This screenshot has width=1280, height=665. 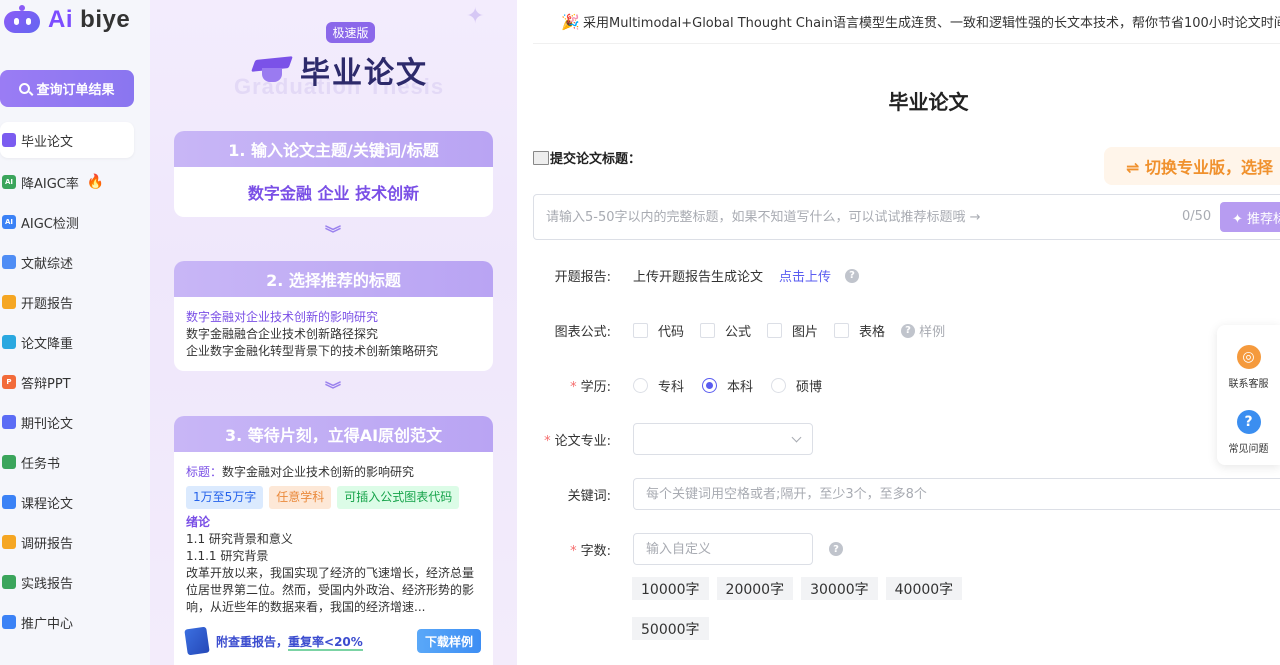 What do you see at coordinates (9, 182) in the screenshot?
I see `ai-reduce-icon: AI` at bounding box center [9, 182].